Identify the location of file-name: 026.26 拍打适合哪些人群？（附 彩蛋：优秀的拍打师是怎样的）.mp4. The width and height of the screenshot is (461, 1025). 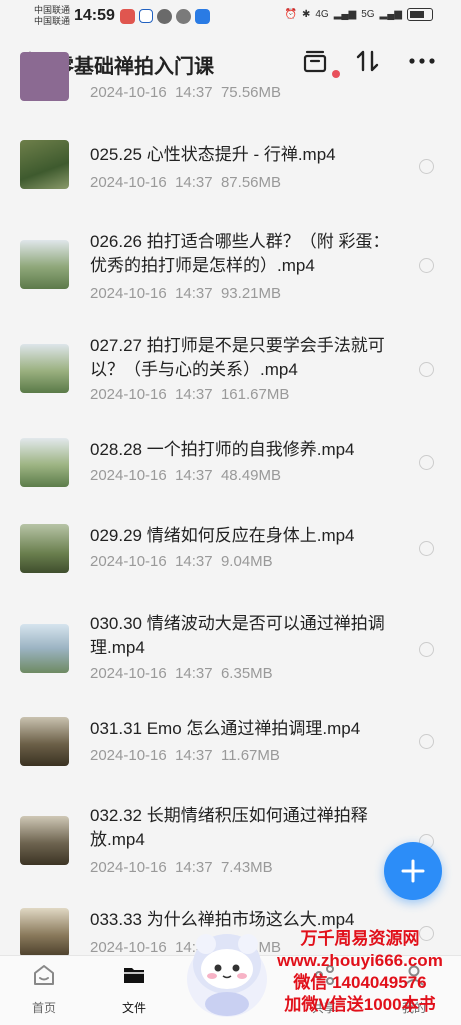
(240, 253).